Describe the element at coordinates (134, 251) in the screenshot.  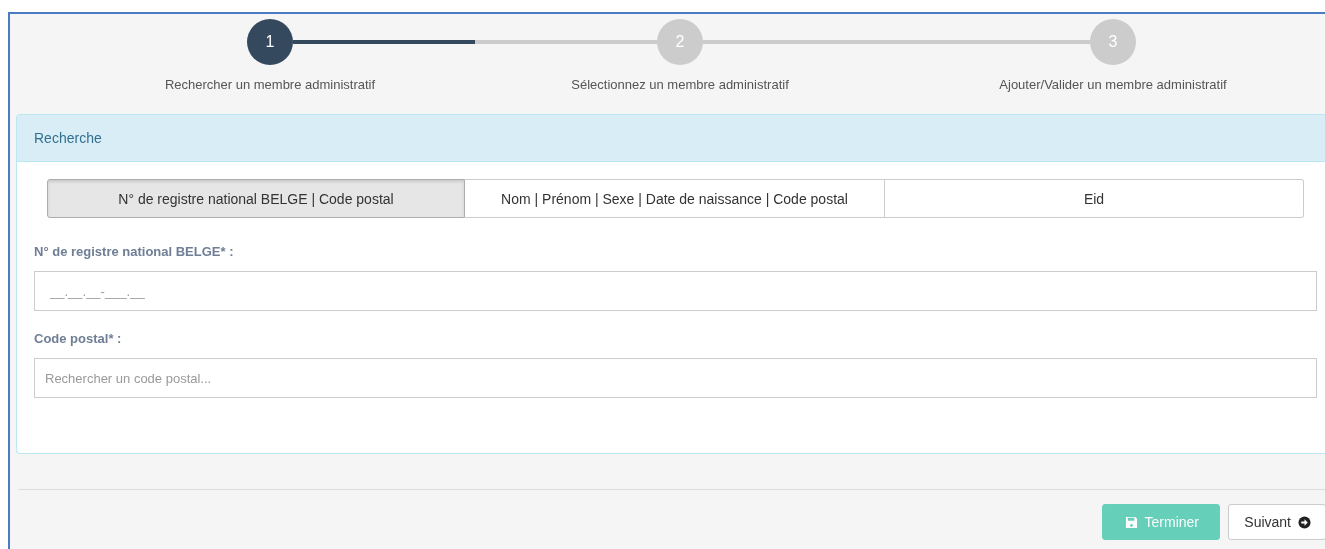
I see `field-label: N° de registre national BELGE* :` at that location.